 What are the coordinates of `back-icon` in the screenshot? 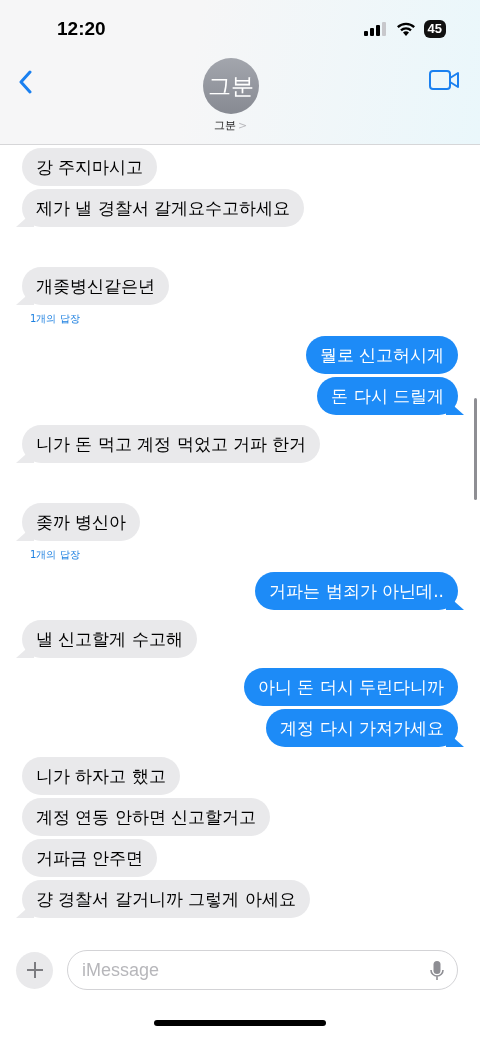 It's located at (25, 82).